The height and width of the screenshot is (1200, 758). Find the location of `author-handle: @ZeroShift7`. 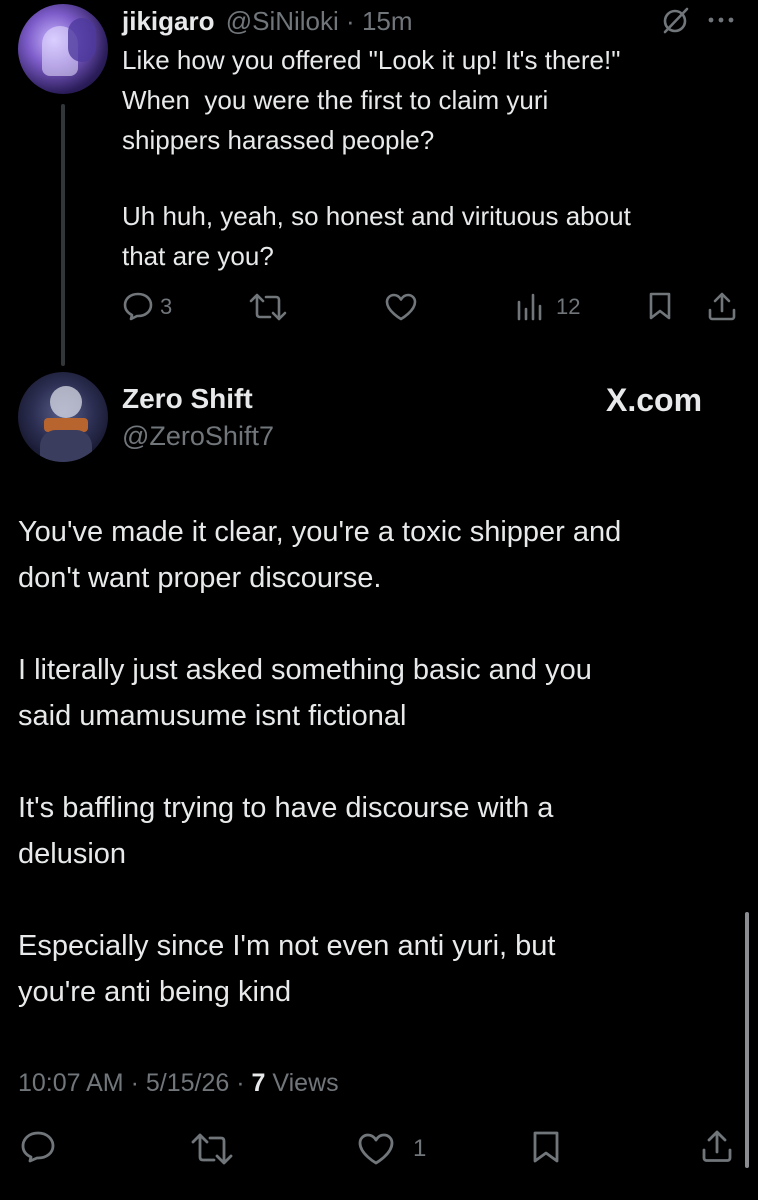

author-handle: @ZeroShift7 is located at coordinates (198, 436).